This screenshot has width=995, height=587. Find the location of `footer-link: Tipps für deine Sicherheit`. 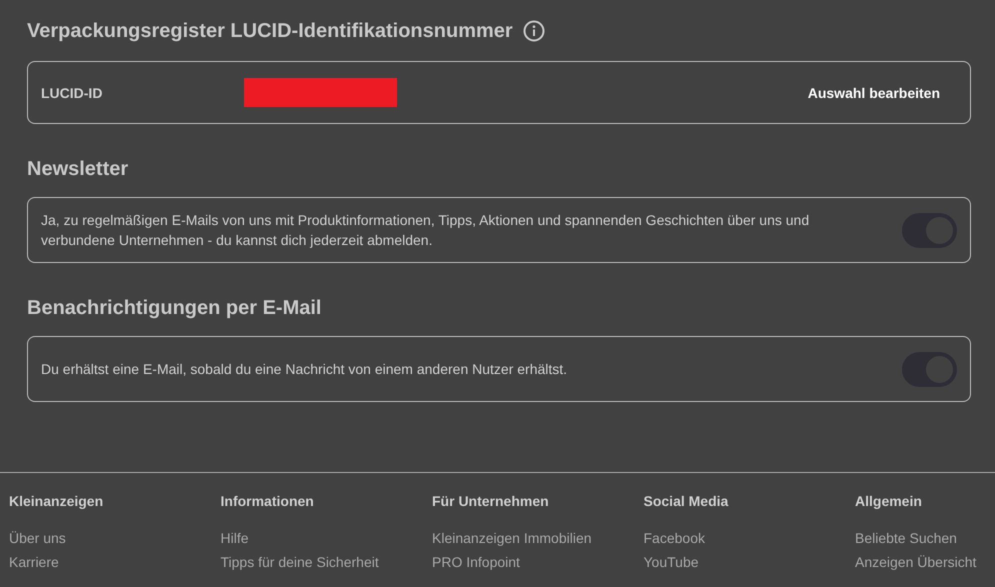

footer-link: Tipps für deine Sicherheit is located at coordinates (326, 562).